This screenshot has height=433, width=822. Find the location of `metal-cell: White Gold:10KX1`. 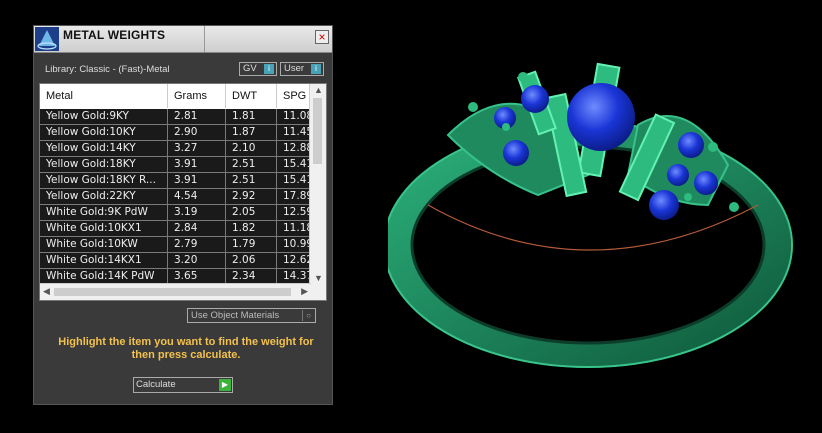

metal-cell: White Gold:10KX1 is located at coordinates (104, 228).